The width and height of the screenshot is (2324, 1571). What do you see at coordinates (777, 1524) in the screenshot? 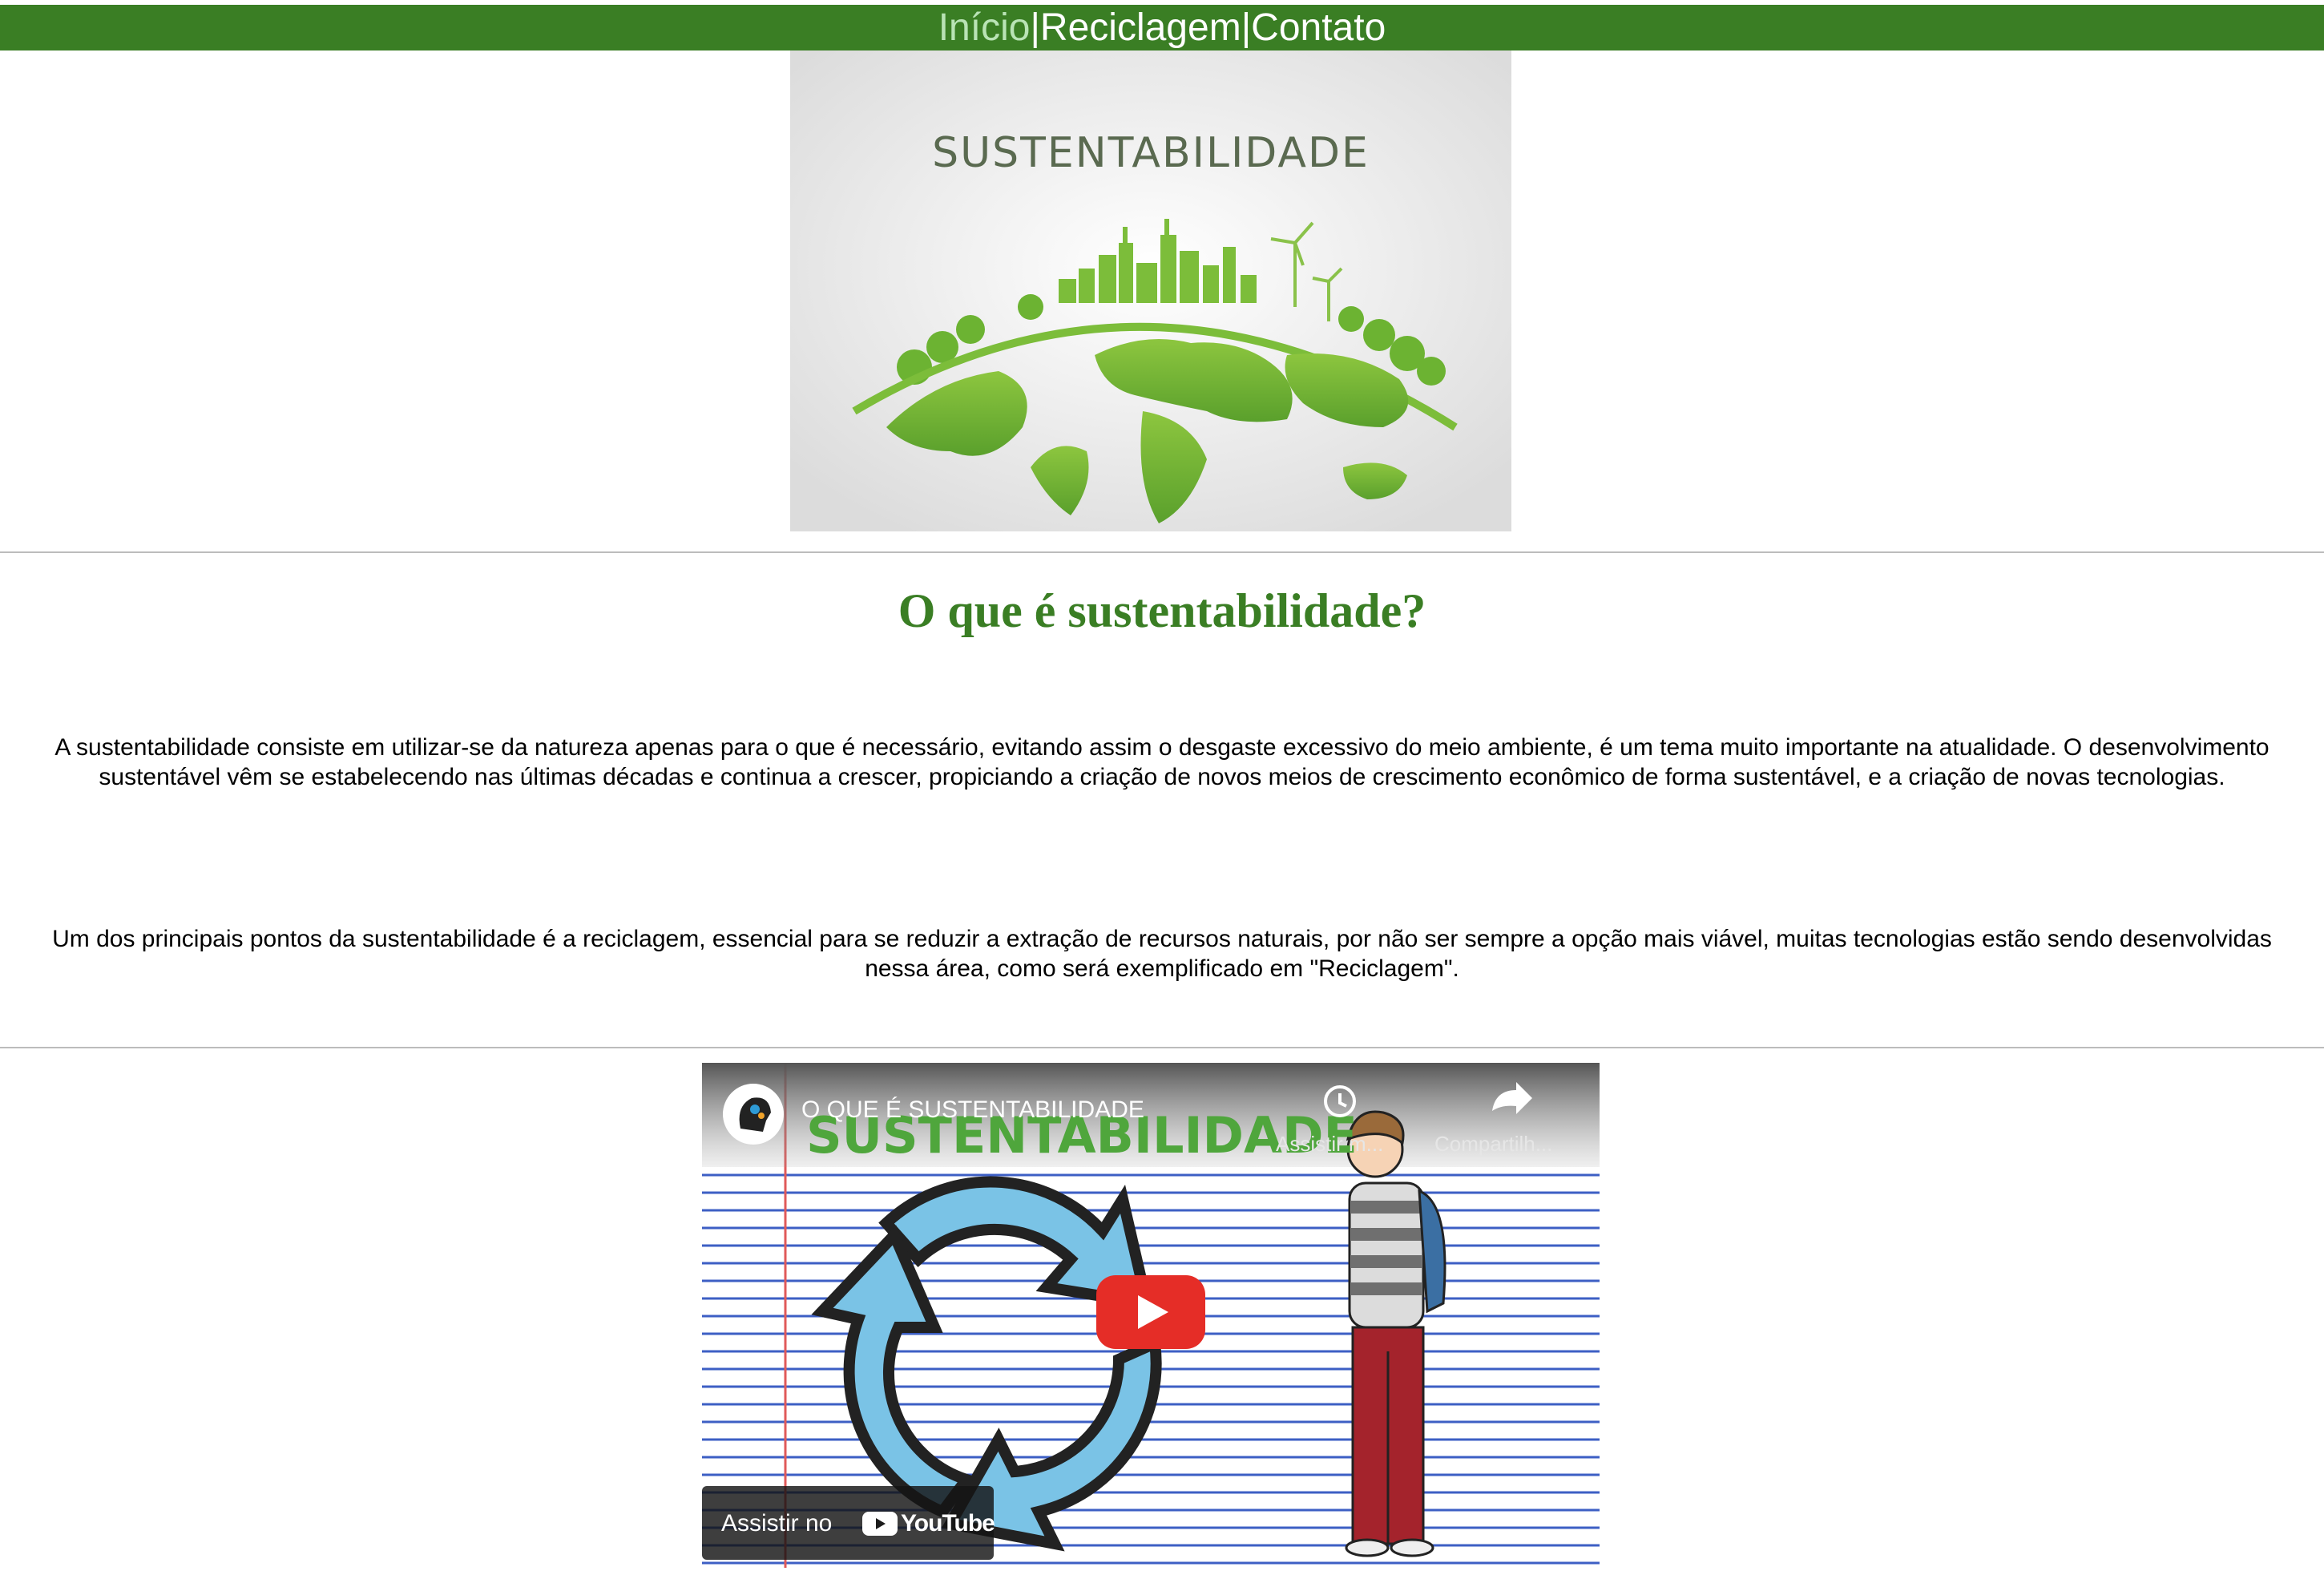
I see `watch-on-label: Assistir no` at bounding box center [777, 1524].